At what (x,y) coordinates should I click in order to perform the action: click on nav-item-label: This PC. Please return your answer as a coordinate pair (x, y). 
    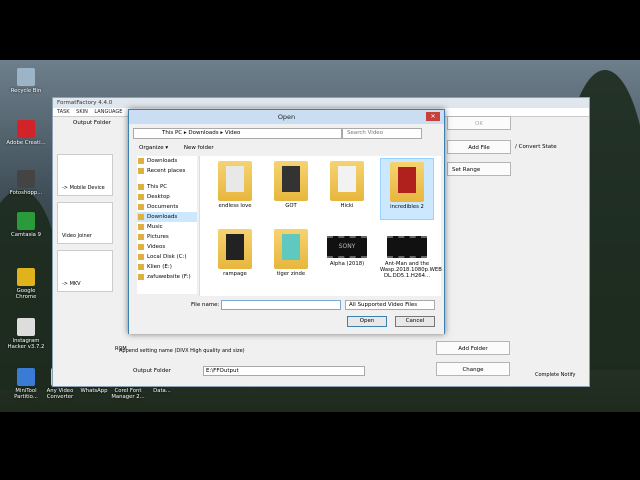
    Looking at the image, I should click on (157, 187).